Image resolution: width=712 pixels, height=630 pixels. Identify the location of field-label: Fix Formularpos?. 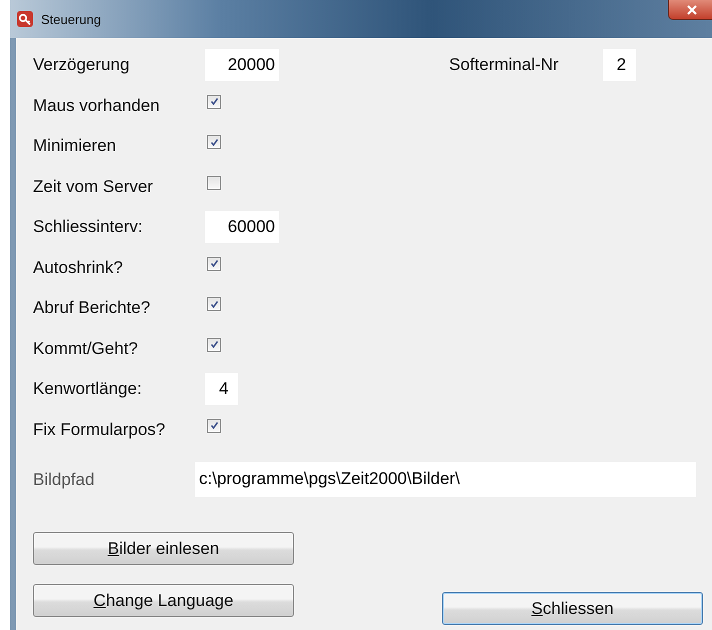
(99, 430).